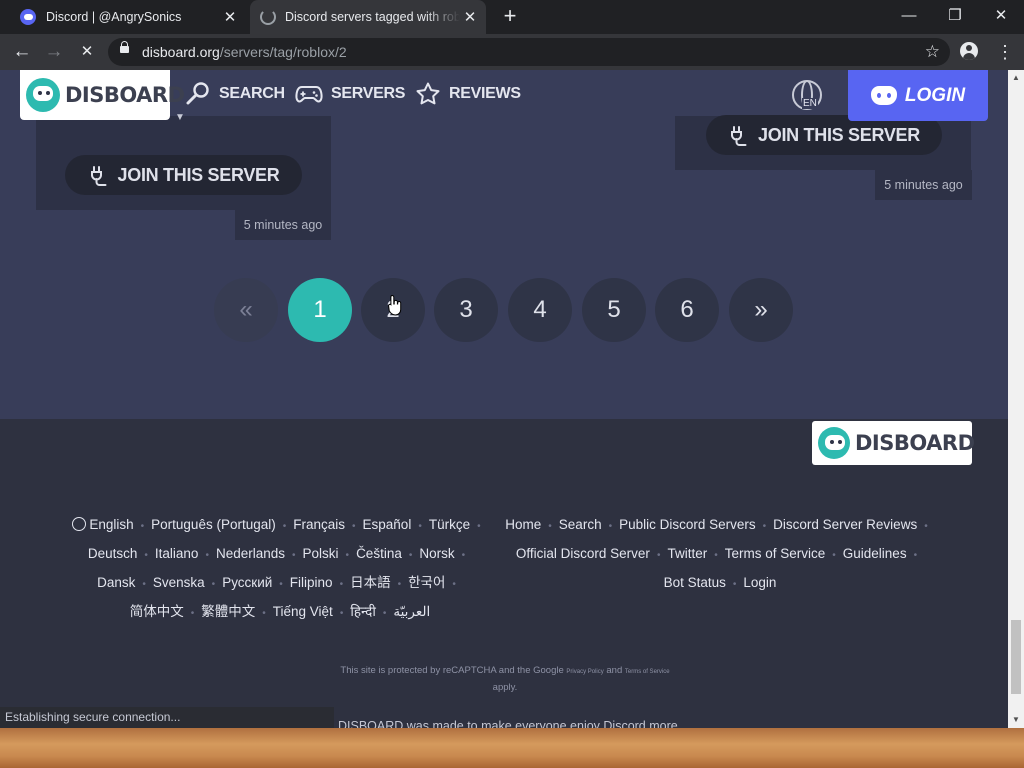 This screenshot has width=1024, height=768. What do you see at coordinates (466, 310) in the screenshot?
I see `pagination-page-3: 3` at bounding box center [466, 310].